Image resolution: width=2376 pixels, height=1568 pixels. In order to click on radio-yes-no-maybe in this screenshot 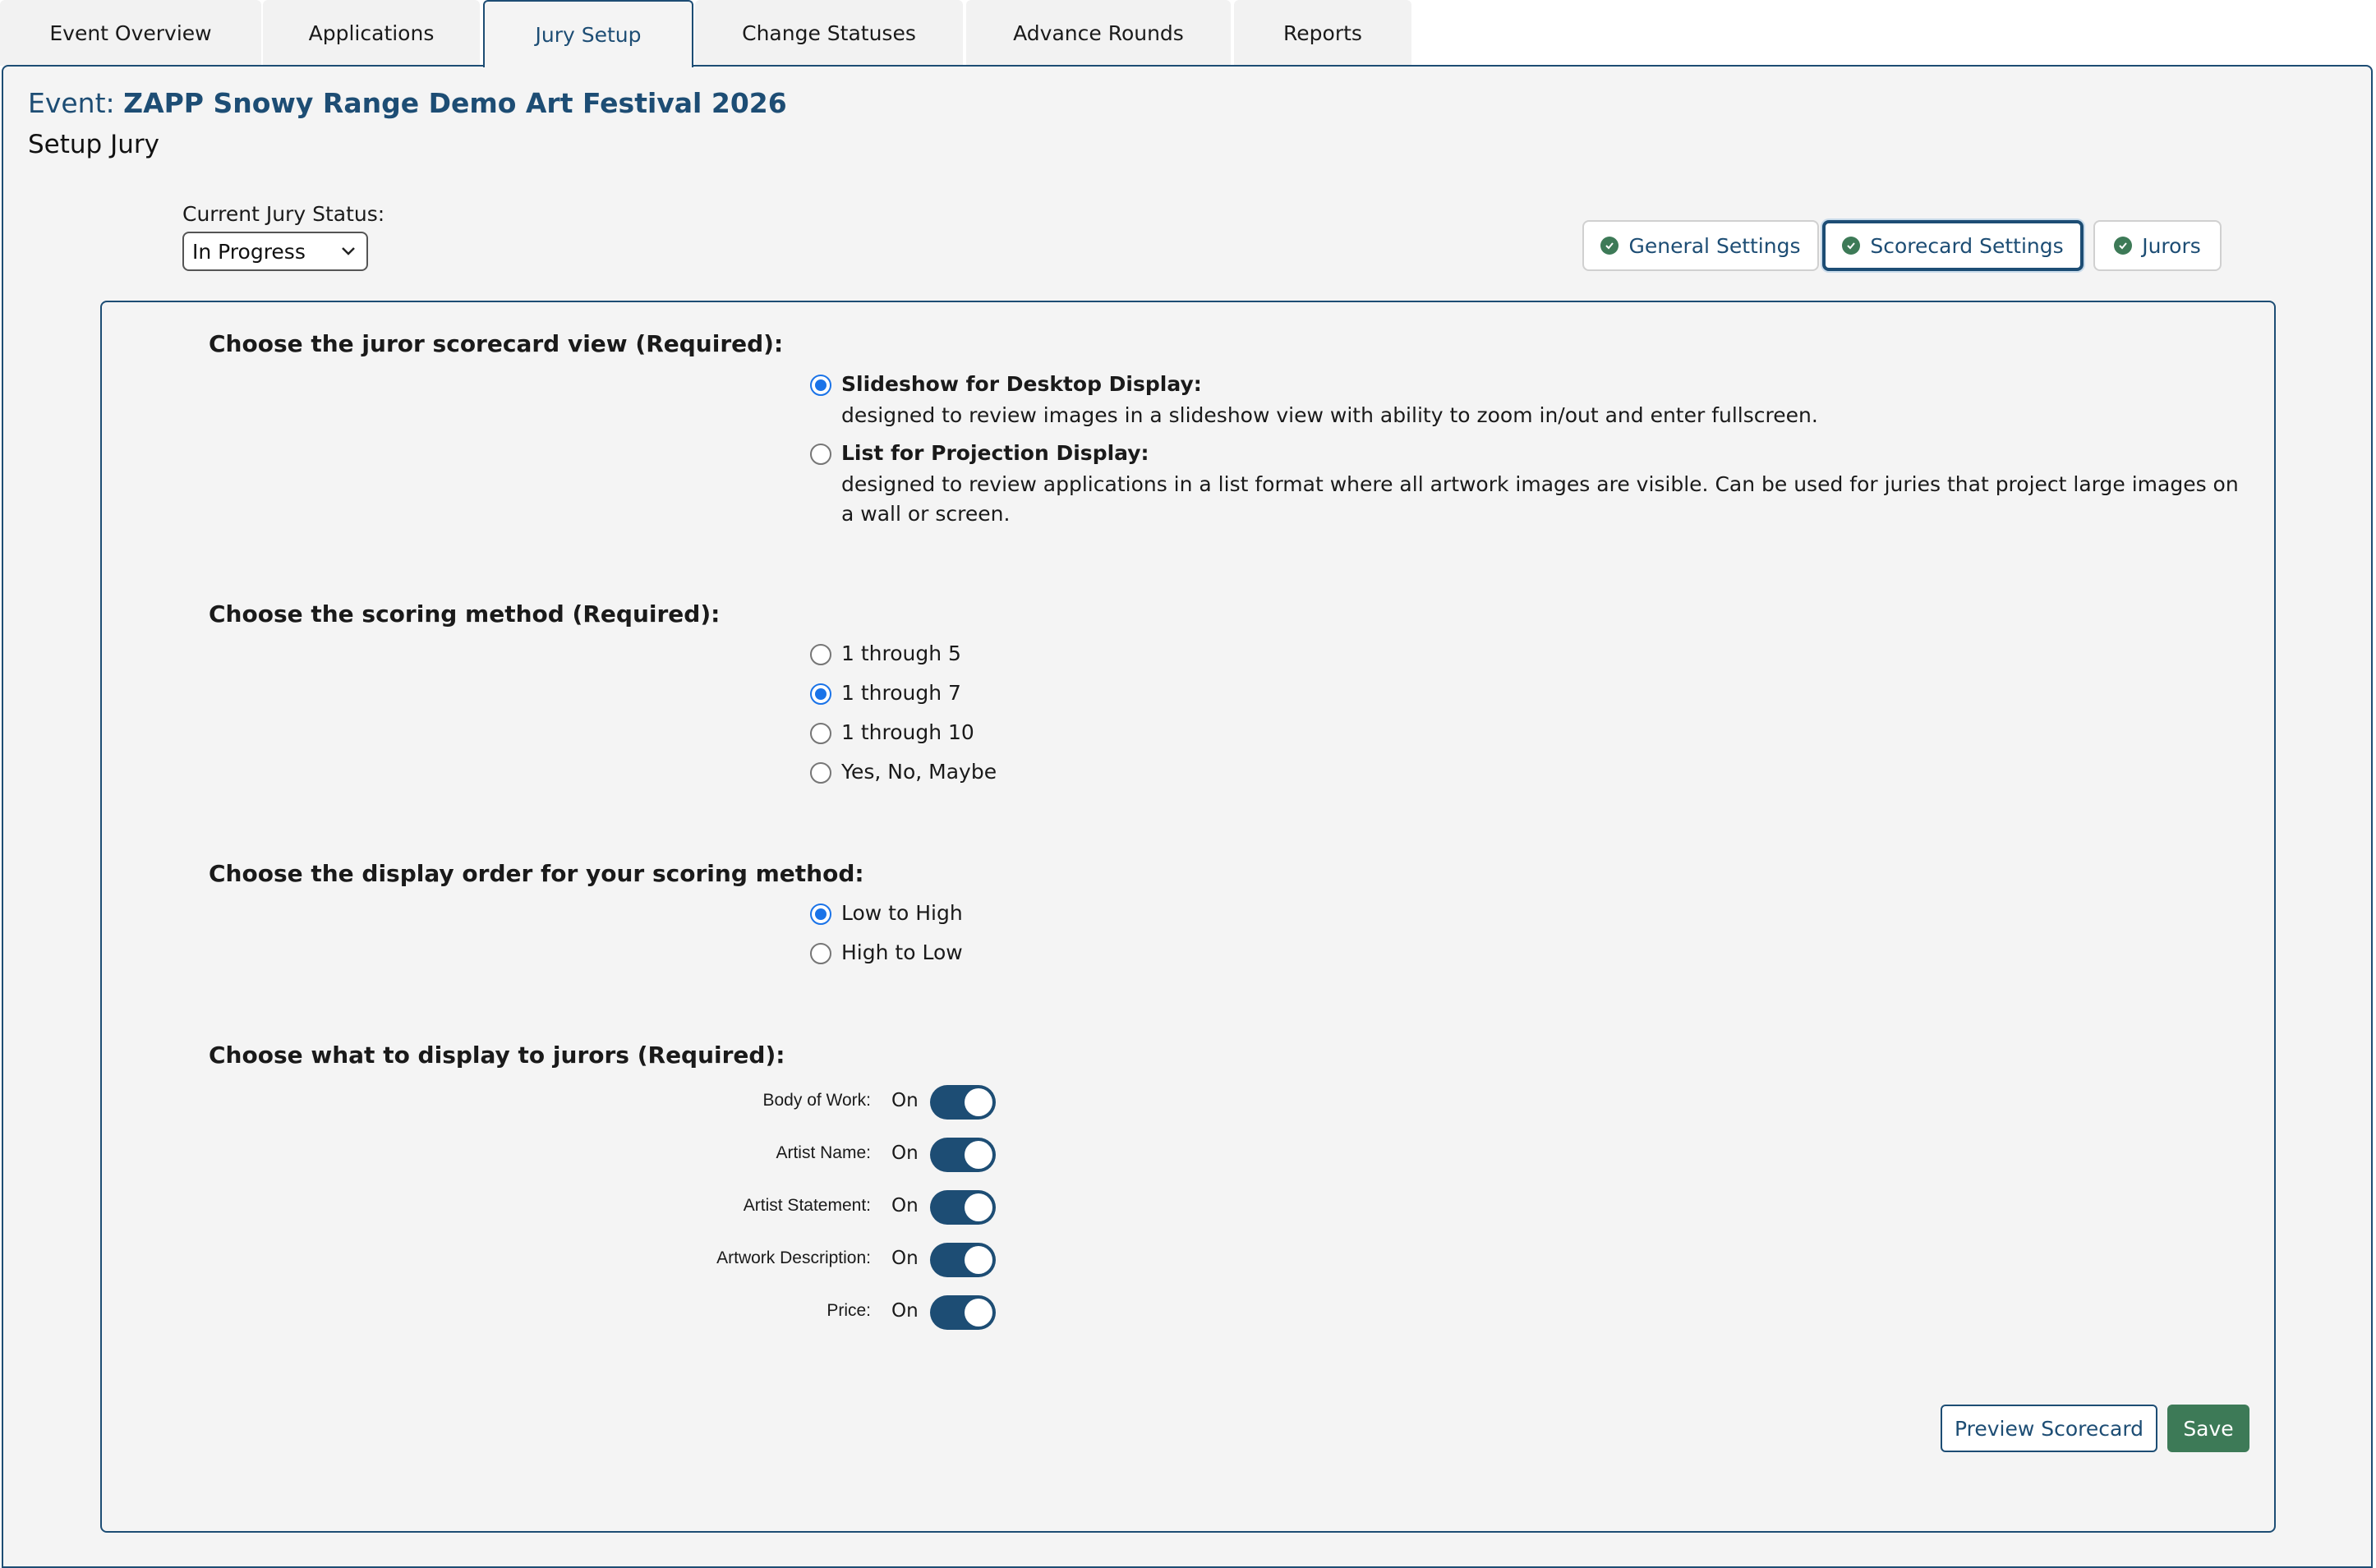, I will do `click(820, 773)`.